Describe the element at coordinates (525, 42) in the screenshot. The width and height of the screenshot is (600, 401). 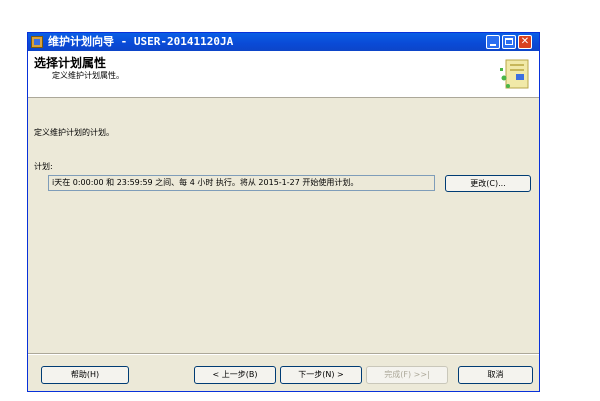
I see `close-button` at that location.